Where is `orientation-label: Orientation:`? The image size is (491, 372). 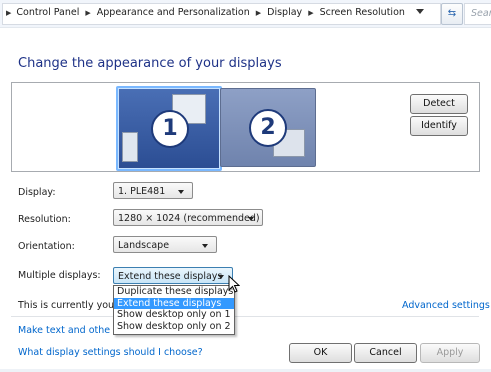 orientation-label: Orientation: is located at coordinates (46, 246).